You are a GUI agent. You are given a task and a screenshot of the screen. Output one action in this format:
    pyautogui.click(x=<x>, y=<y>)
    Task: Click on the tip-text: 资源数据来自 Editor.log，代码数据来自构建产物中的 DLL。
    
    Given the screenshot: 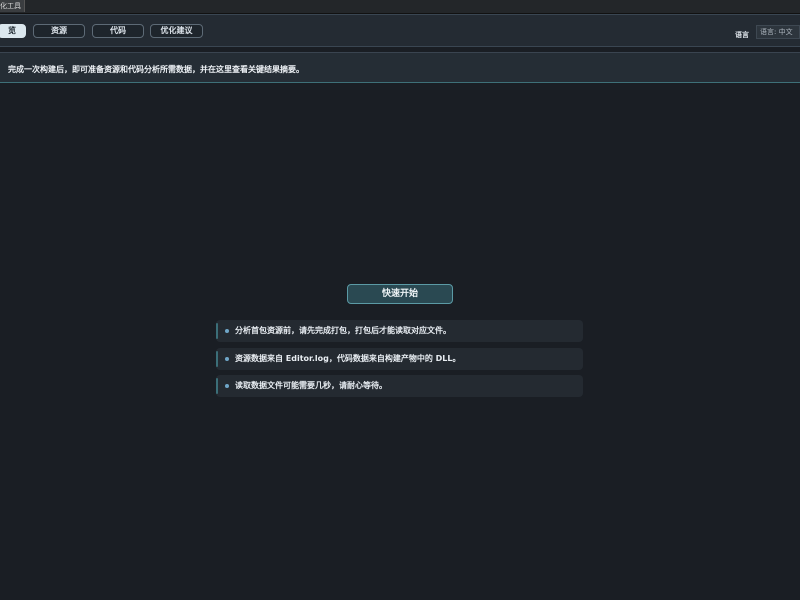 What is the action you would take?
    pyautogui.click(x=348, y=358)
    